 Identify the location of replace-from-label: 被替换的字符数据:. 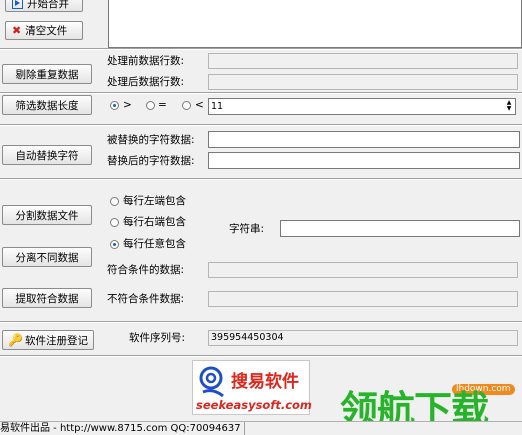
(151, 140).